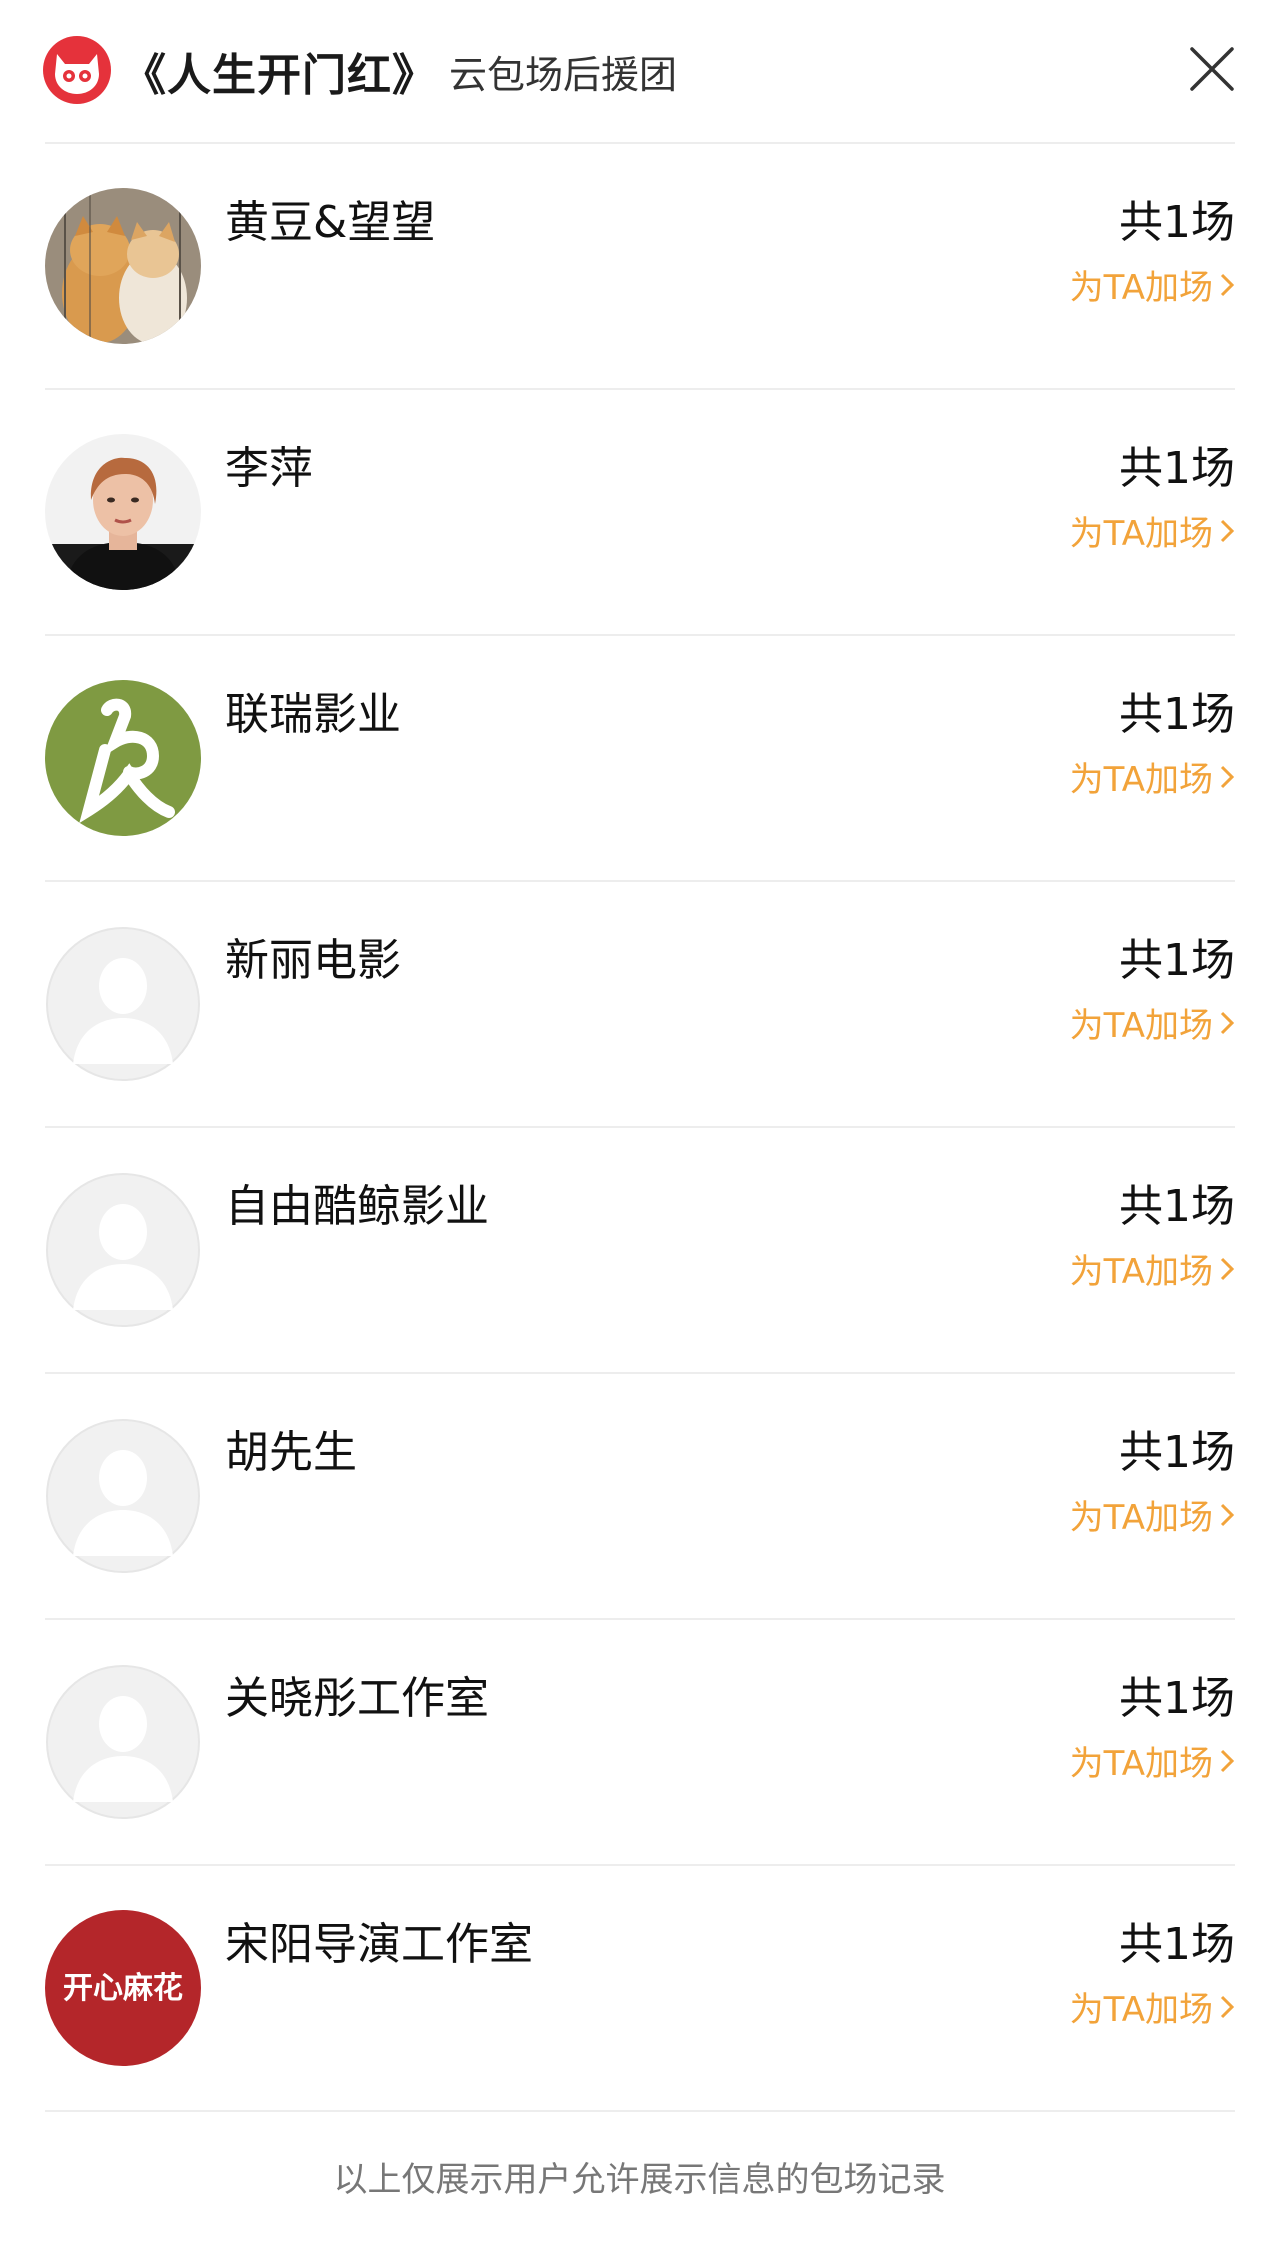  Describe the element at coordinates (313, 960) in the screenshot. I see `supporter-name: 新丽电影` at that location.